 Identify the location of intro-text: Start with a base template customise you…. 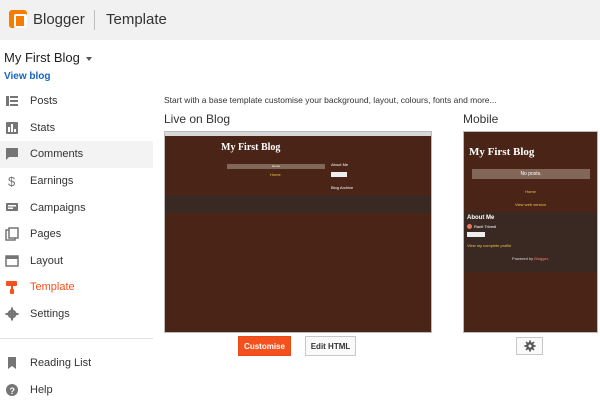
(330, 100).